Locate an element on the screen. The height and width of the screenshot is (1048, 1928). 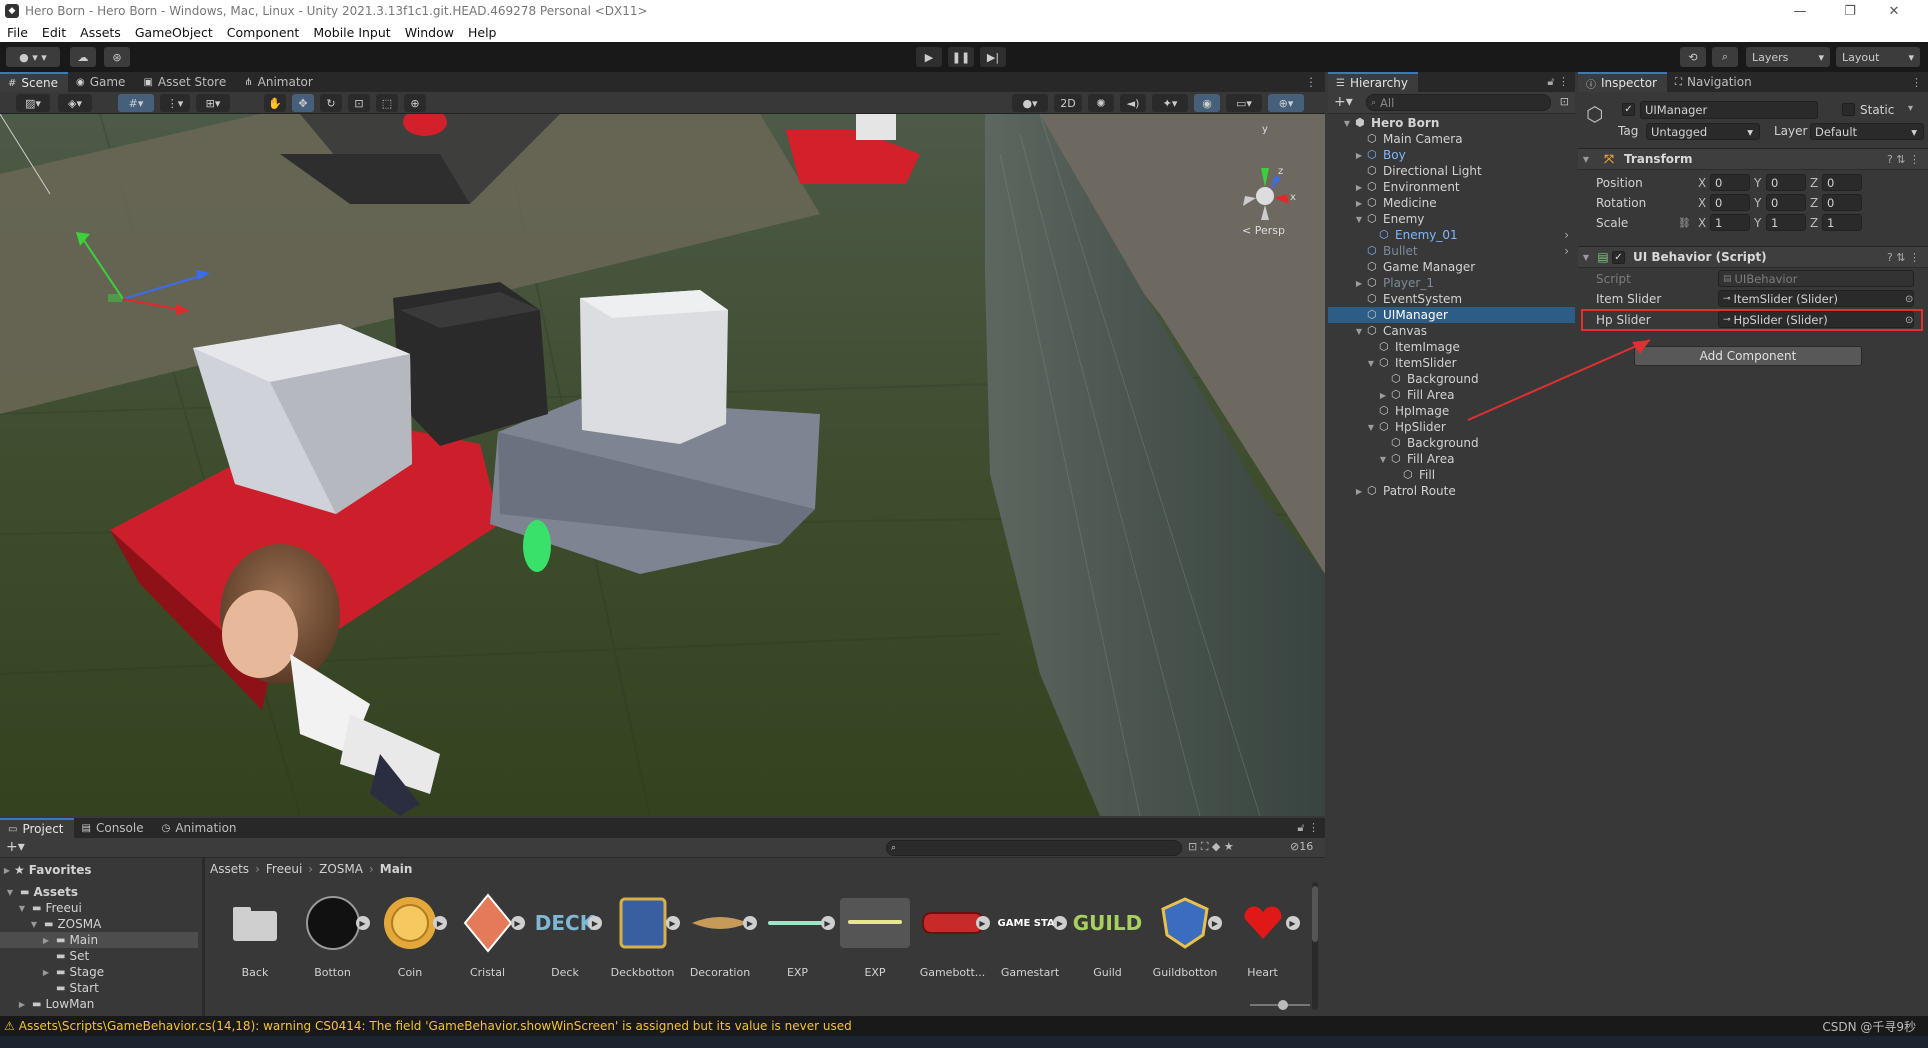
component-settings-icon: ? ⇅ ⋮ is located at coordinates (1903, 159).